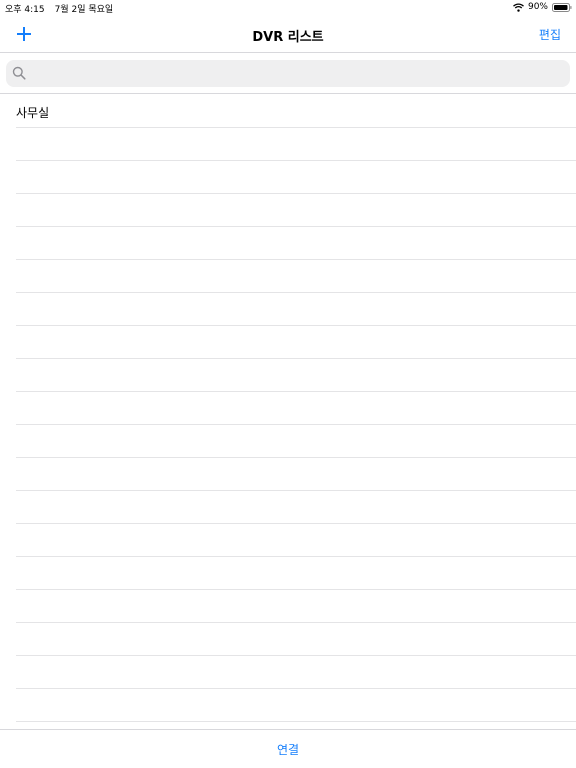 Image resolution: width=576 pixels, height=768 pixels. I want to click on nav-bar: DVR 리스트 편집, so click(288, 34).